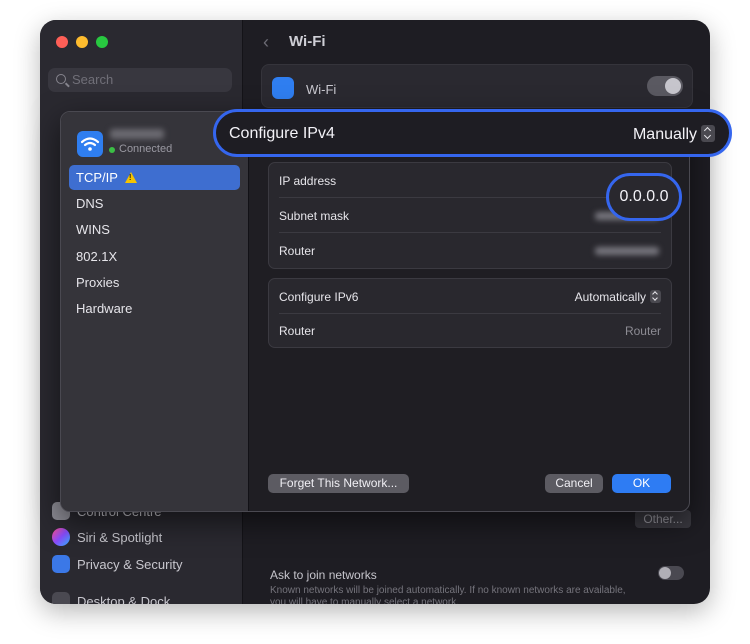 This screenshot has height=644, width=750. Describe the element at coordinates (297, 251) in the screenshot. I see `router-label: Router` at that location.